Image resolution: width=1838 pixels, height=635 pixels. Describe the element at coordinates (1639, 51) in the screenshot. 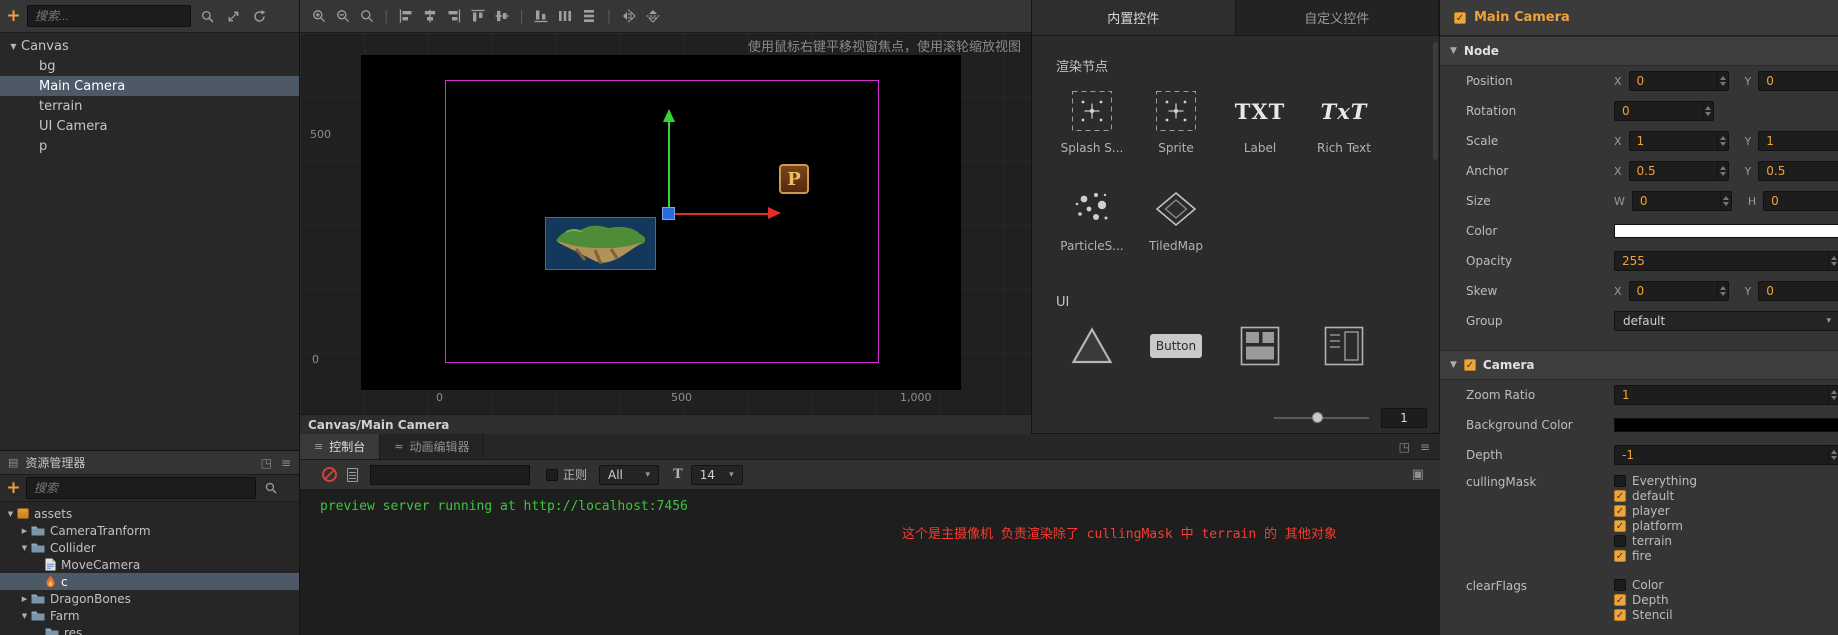

I see `node-section-header: ▼ Node` at that location.